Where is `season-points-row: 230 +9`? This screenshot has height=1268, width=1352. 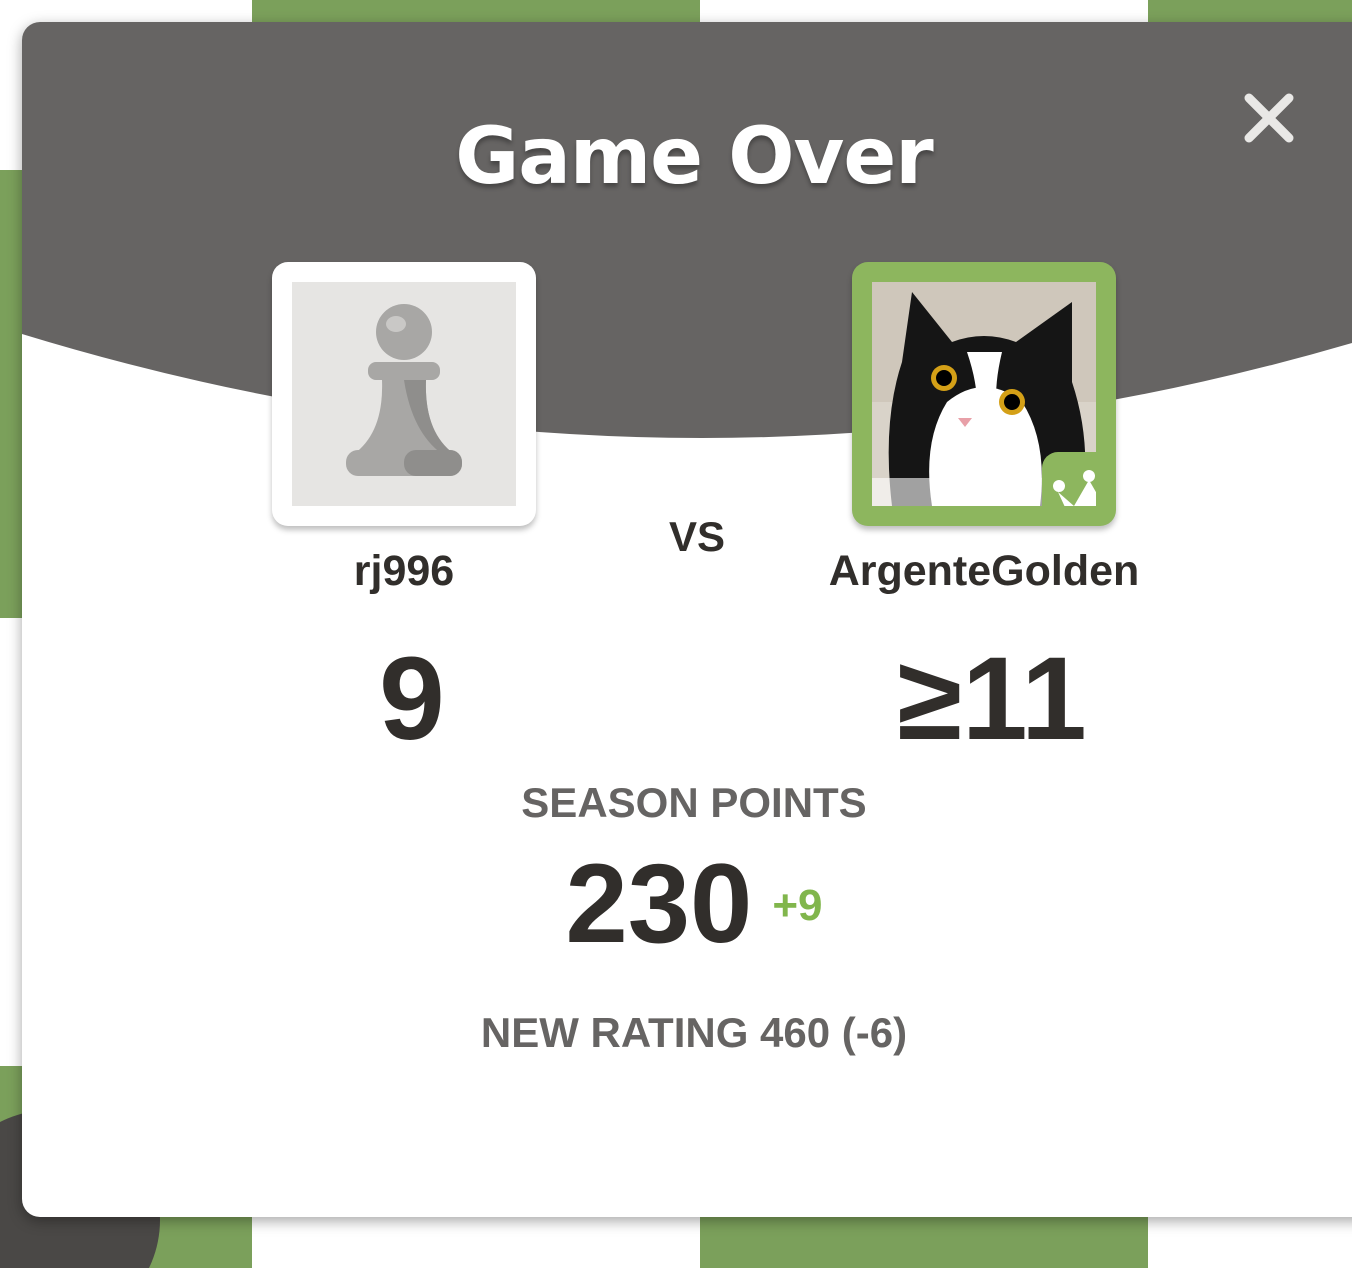
season-points-row: 230 +9 is located at coordinates (687, 904).